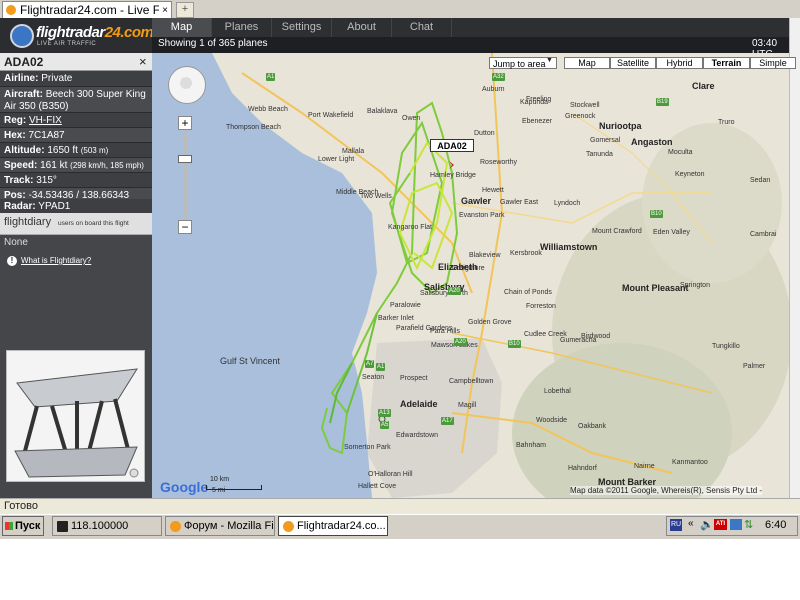  I want to click on network-icon, so click(736, 524).